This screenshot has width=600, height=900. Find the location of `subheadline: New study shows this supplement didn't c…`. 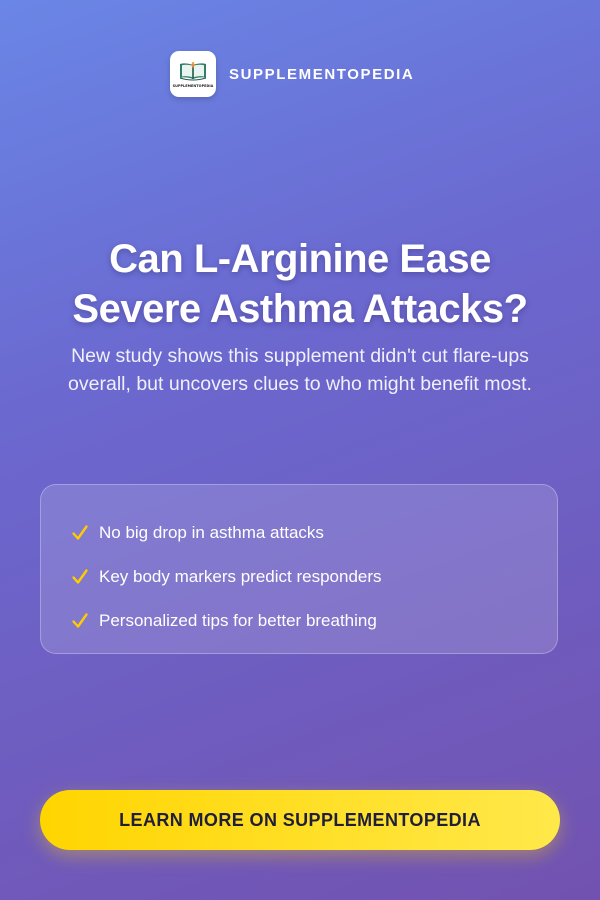

subheadline: New study shows this supplement didn't c… is located at coordinates (300, 370).